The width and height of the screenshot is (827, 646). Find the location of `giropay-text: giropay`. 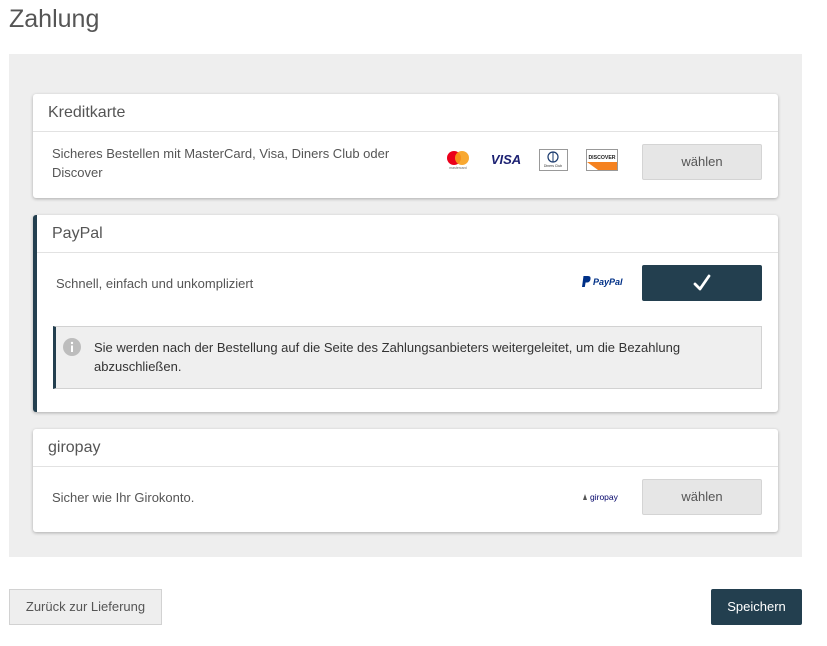

giropay-text: giropay is located at coordinates (604, 497).